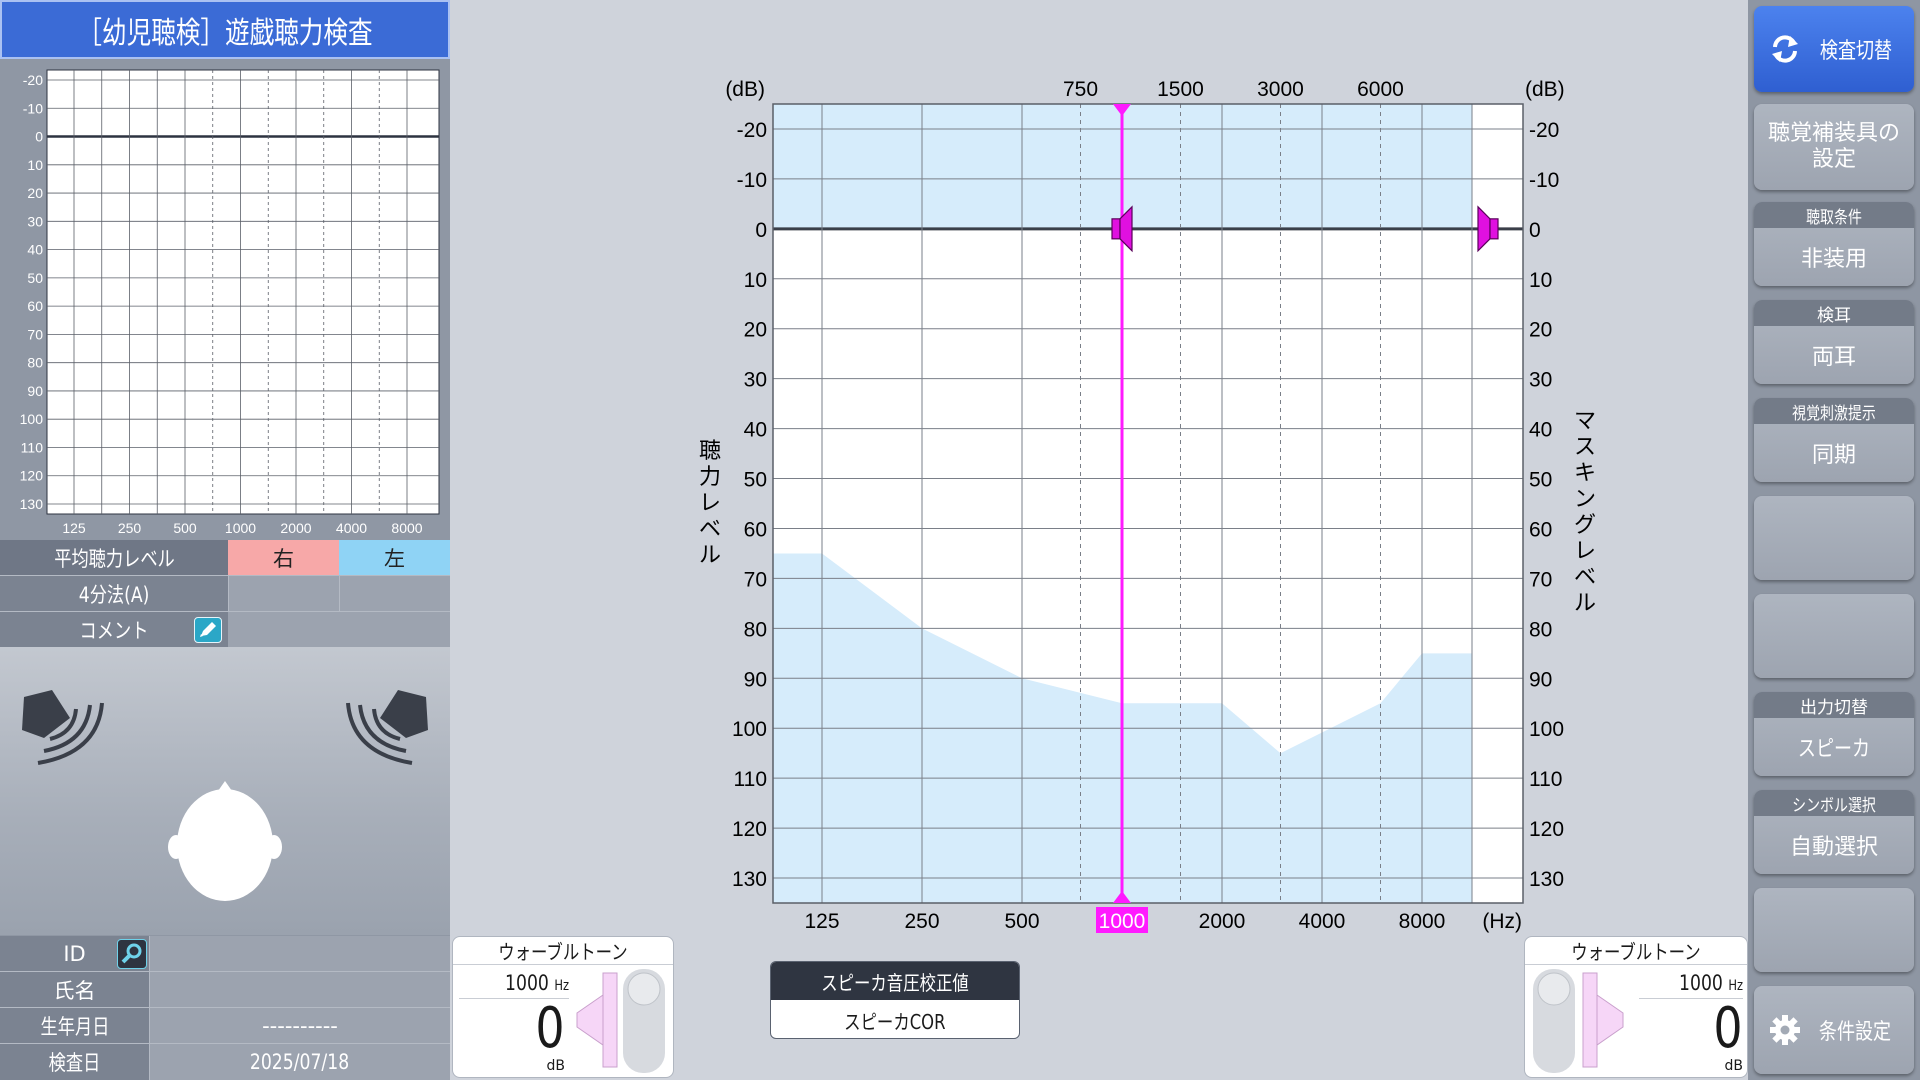 Image resolution: width=1920 pixels, height=1080 pixels. What do you see at coordinates (1540, 480) in the screenshot?
I see `y-tick-label-right: 50` at bounding box center [1540, 480].